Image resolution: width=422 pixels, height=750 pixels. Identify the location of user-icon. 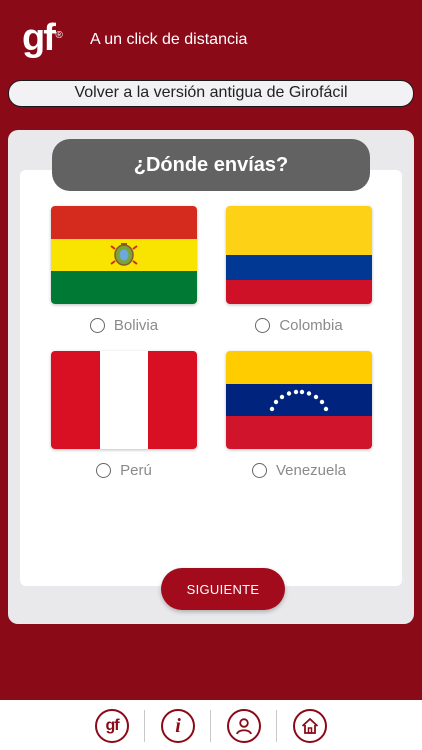
(244, 726).